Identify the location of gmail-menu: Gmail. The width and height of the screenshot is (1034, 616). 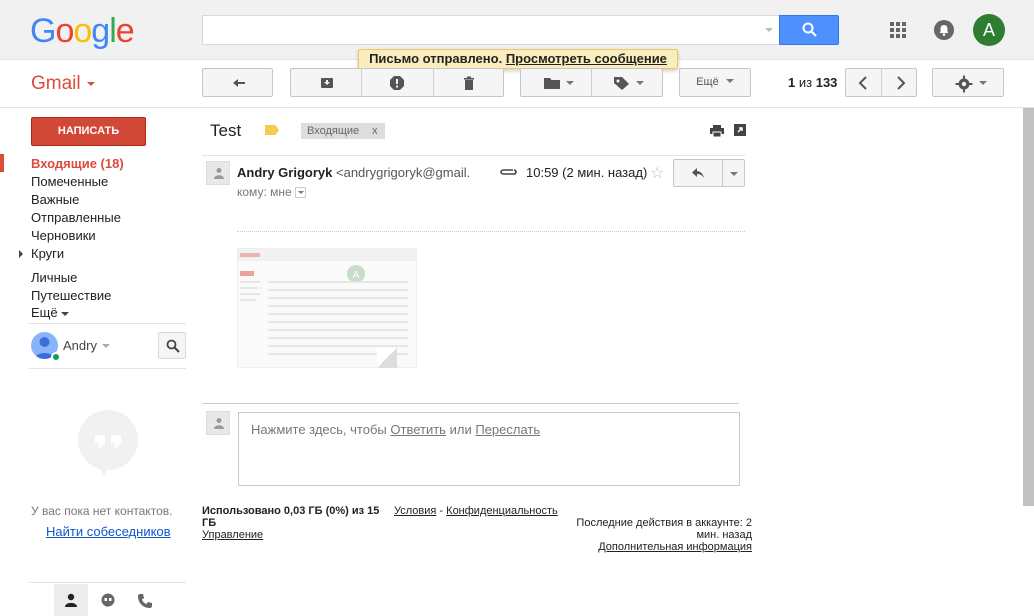
(63, 84).